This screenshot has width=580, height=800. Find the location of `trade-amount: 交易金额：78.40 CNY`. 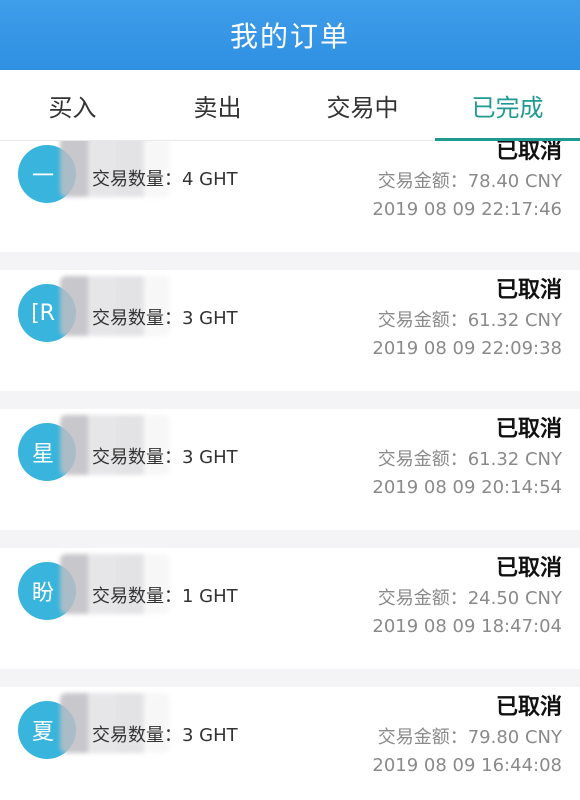

trade-amount: 交易金额：78.40 CNY is located at coordinates (469, 181).